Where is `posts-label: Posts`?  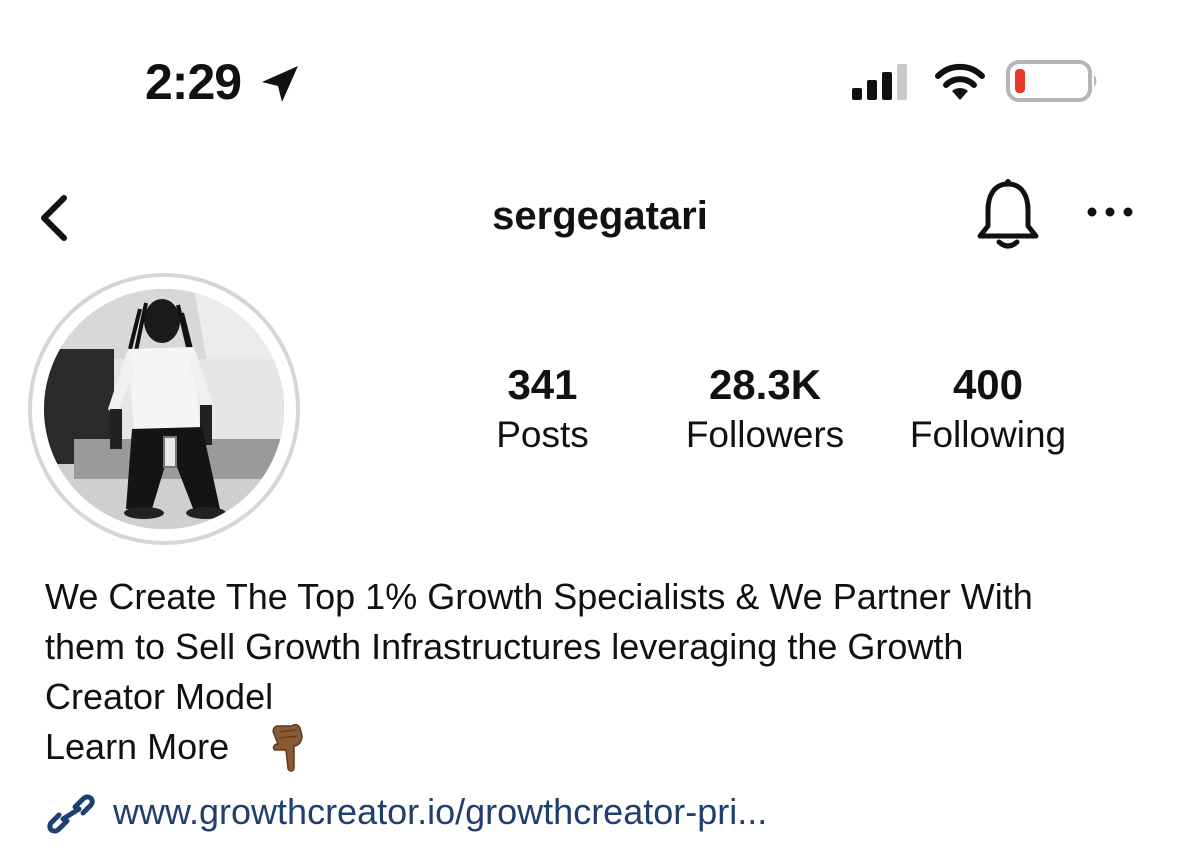 posts-label: Posts is located at coordinates (542, 434).